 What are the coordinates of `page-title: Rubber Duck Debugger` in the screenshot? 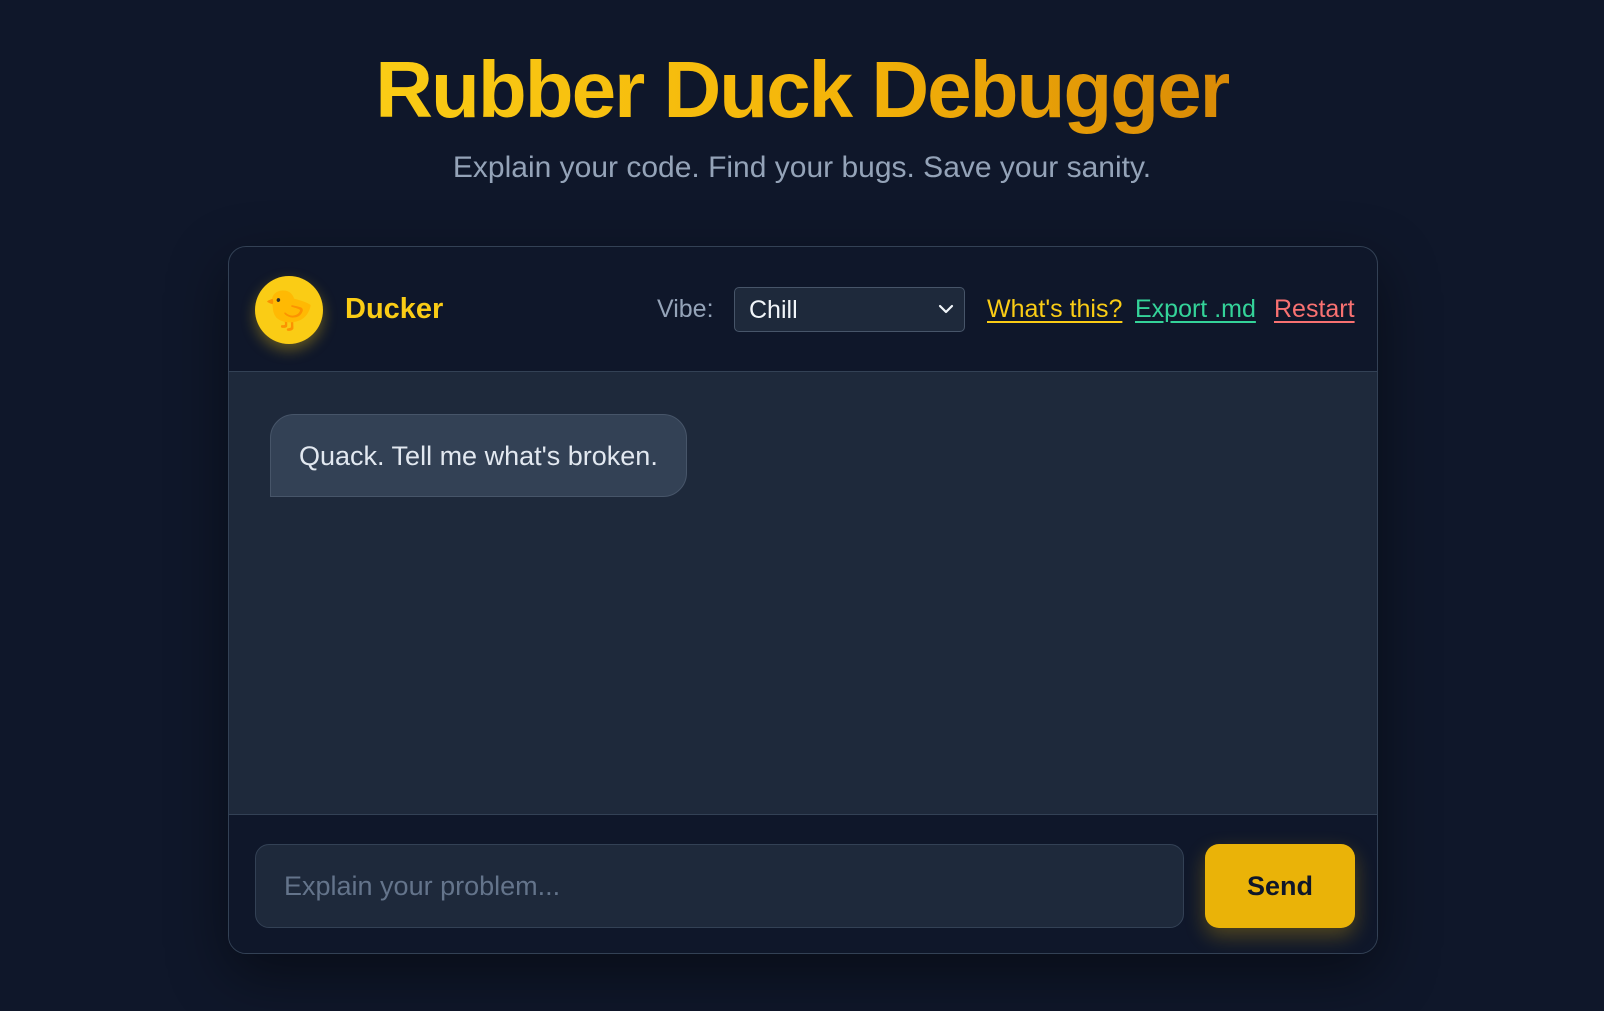 It's located at (802, 90).